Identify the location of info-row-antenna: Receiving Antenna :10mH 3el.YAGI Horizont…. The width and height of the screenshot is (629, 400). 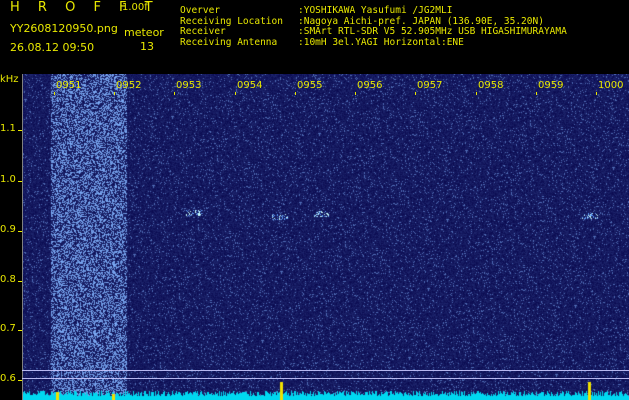
(373, 42).